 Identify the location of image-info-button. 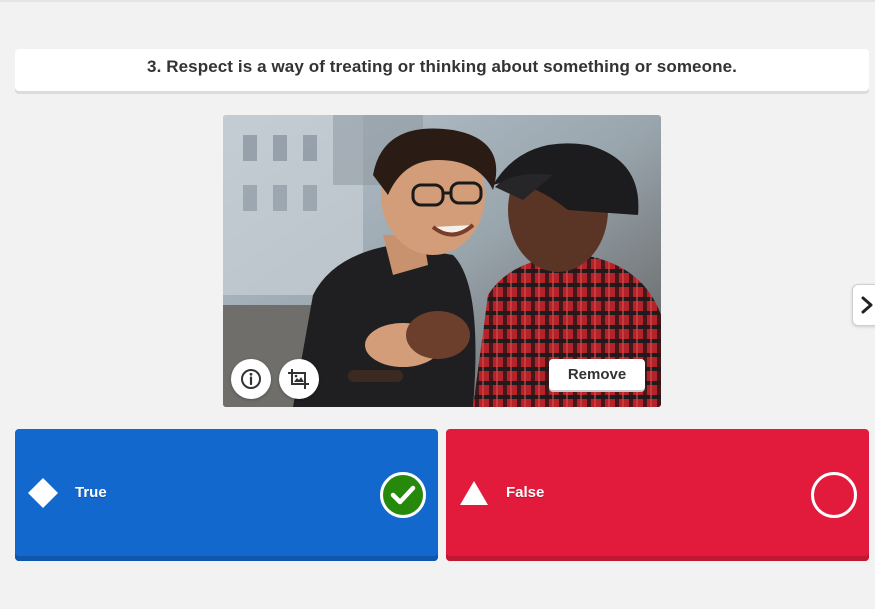
(251, 379).